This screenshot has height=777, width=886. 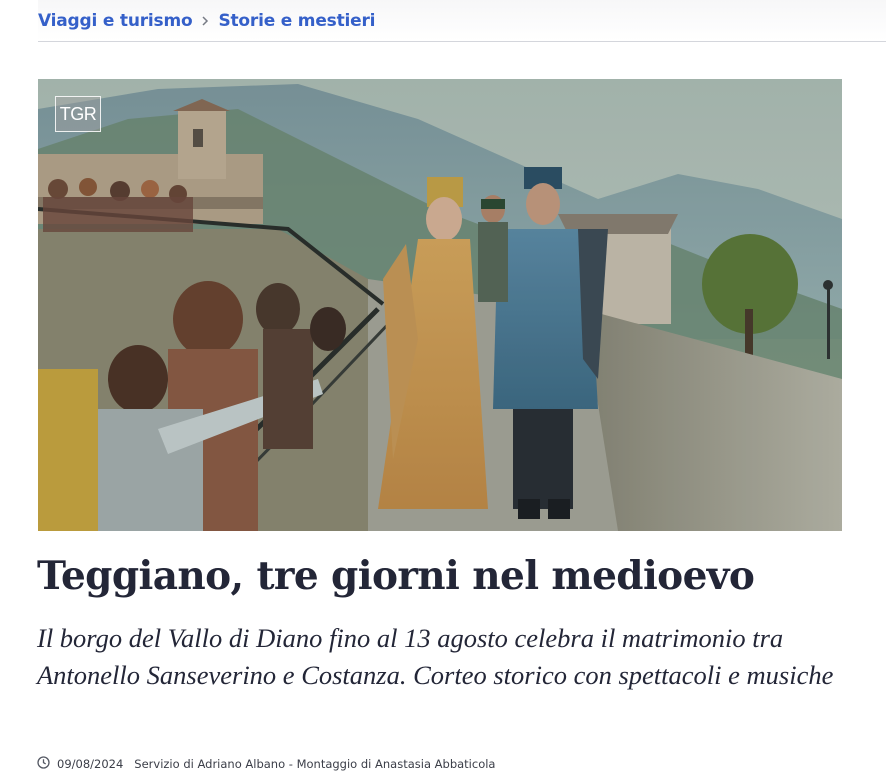 What do you see at coordinates (205, 21) in the screenshot?
I see `chevron-right-icon` at bounding box center [205, 21].